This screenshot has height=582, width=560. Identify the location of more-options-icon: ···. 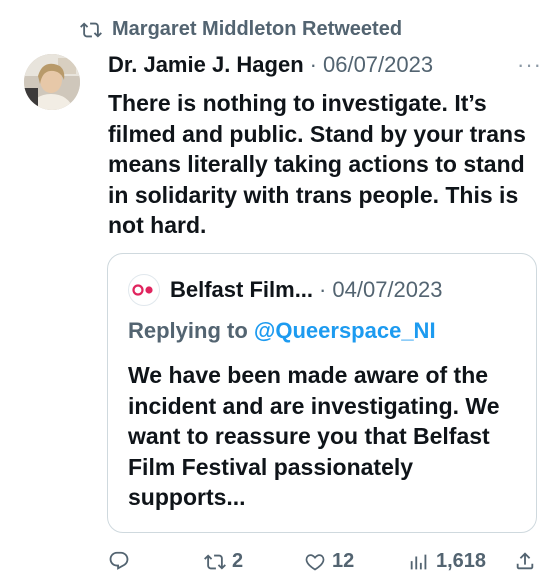
(529, 65).